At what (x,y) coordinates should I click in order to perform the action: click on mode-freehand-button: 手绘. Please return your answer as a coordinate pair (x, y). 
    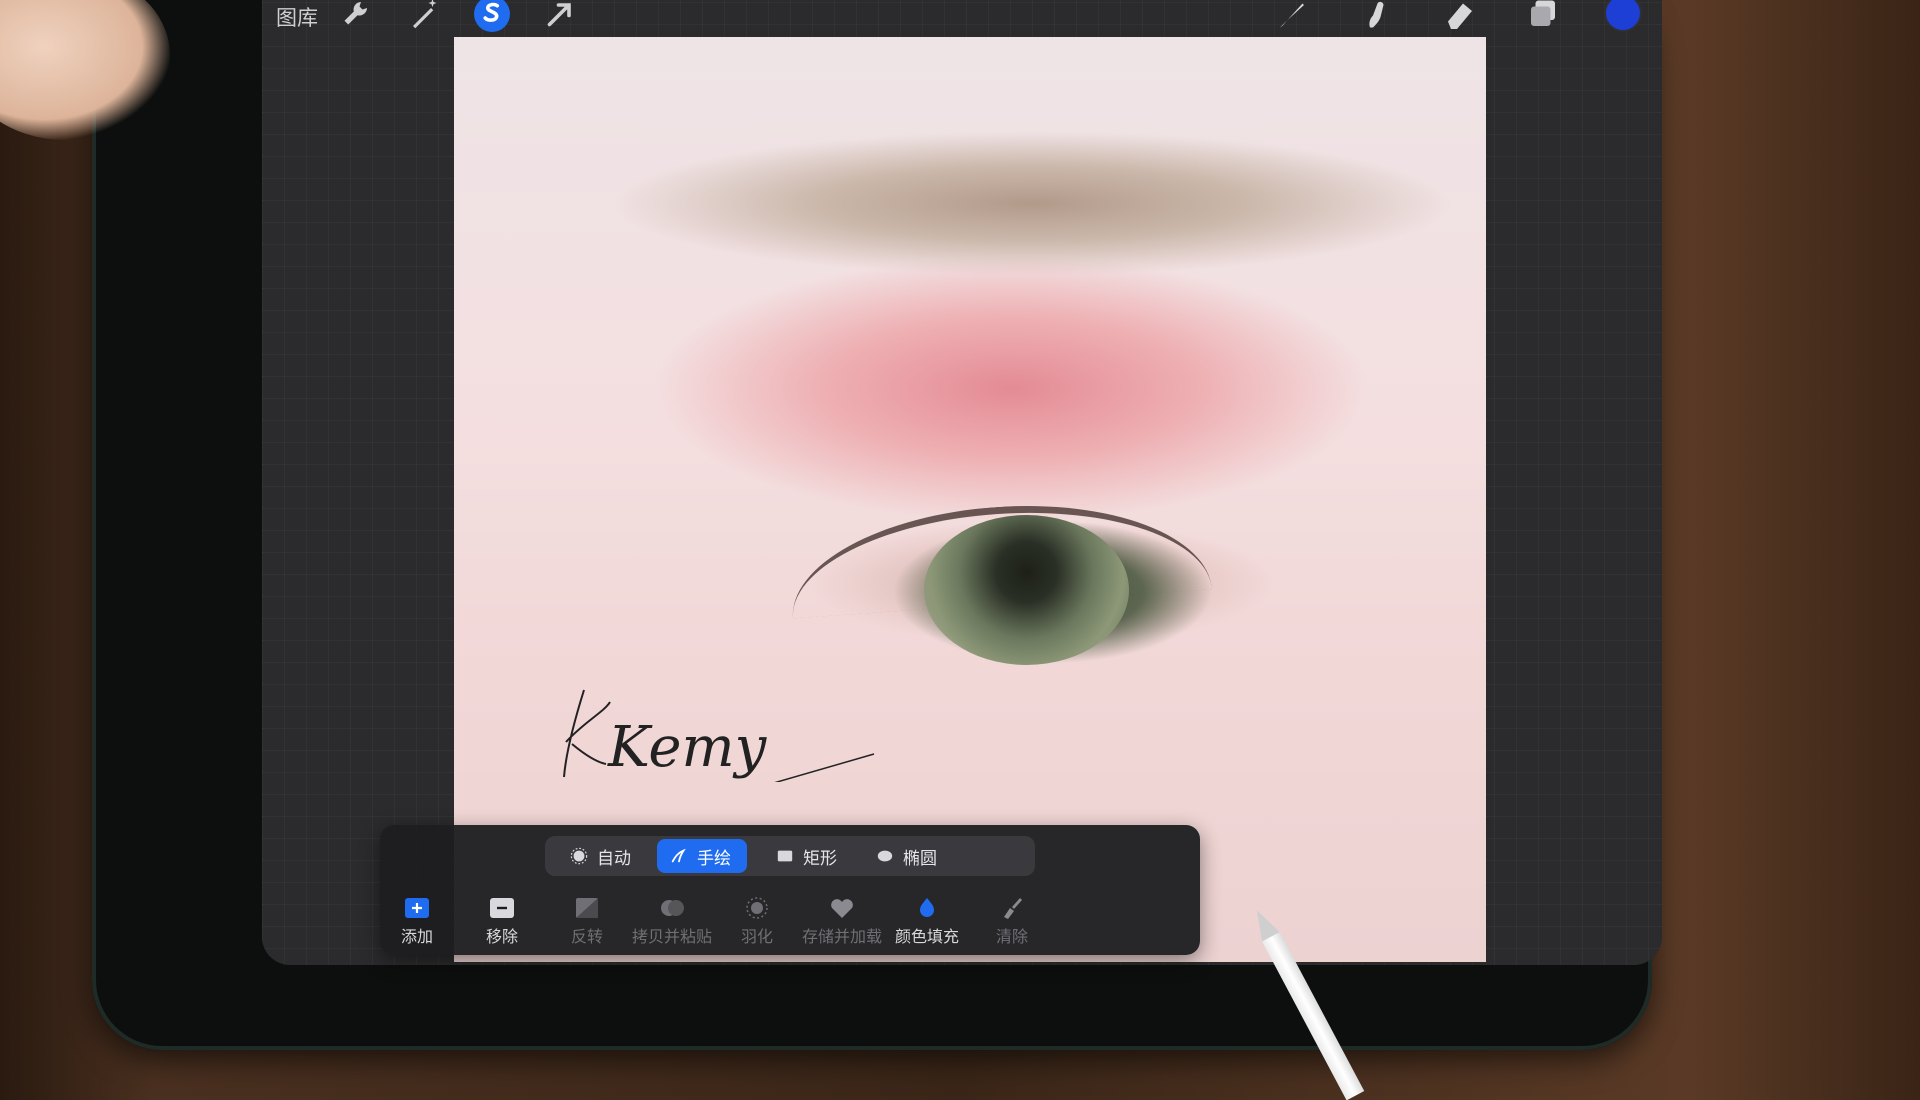
    Looking at the image, I should click on (702, 856).